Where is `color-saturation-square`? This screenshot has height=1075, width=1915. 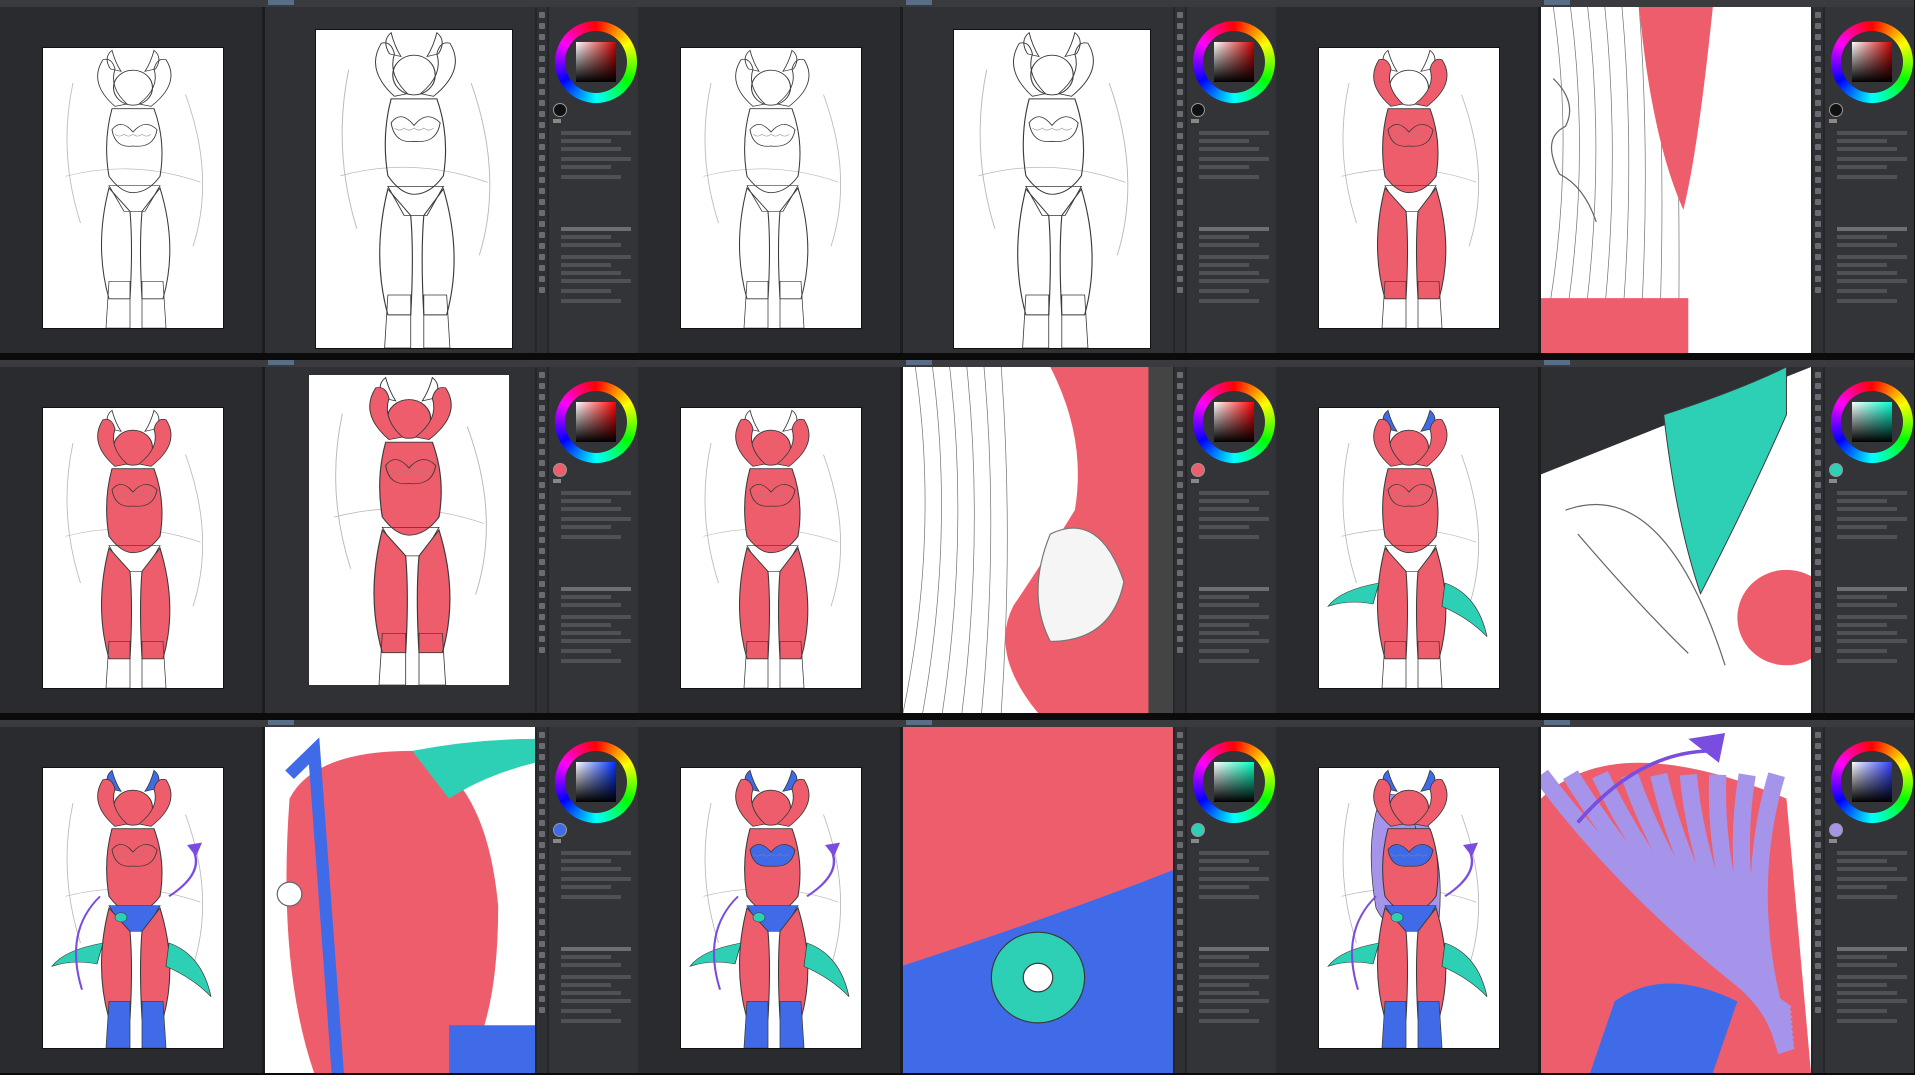 color-saturation-square is located at coordinates (596, 422).